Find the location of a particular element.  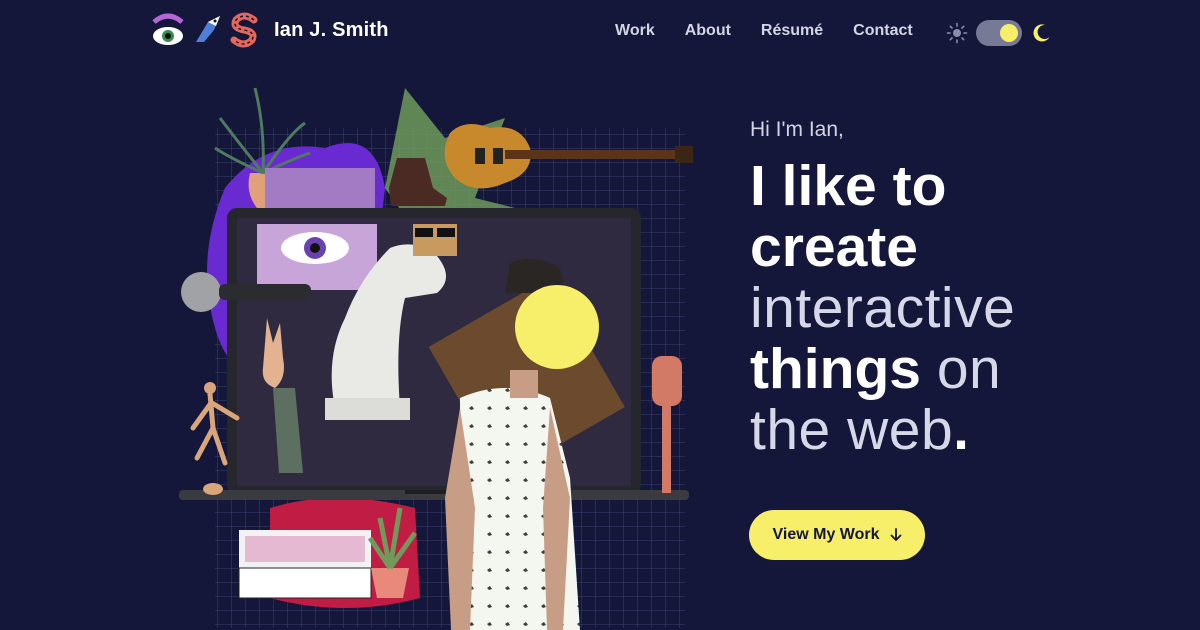

nav-contact: Contact is located at coordinates (883, 31).